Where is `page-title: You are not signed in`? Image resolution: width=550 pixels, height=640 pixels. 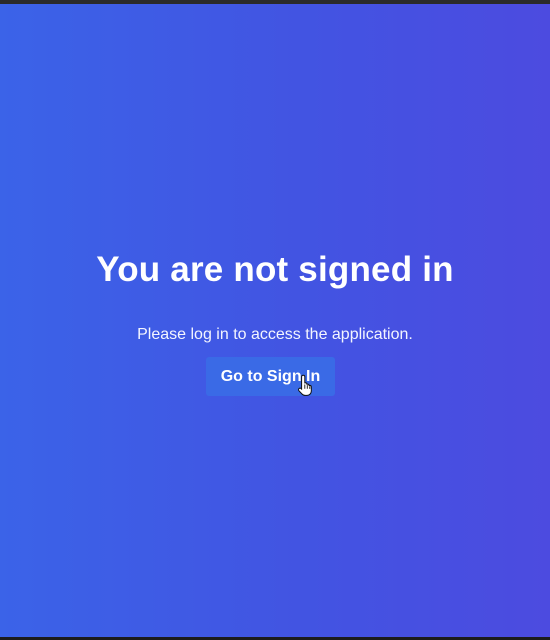
page-title: You are not signed in is located at coordinates (275, 269).